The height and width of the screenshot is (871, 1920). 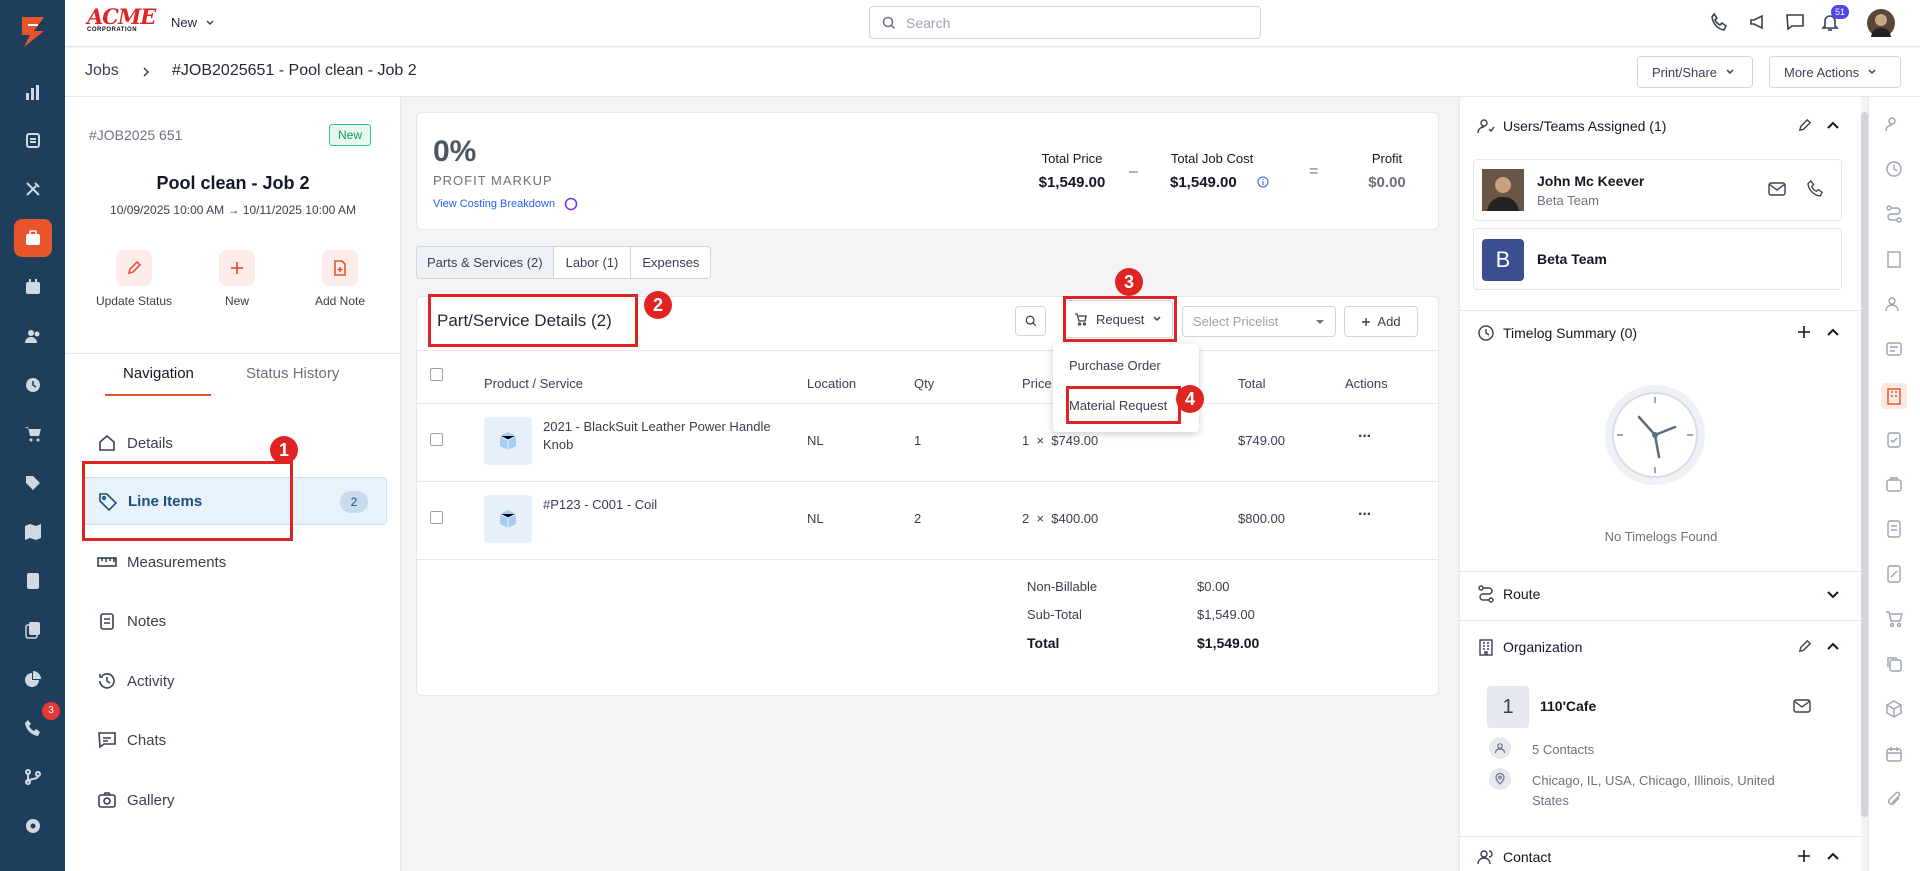 What do you see at coordinates (210, 800) in the screenshot?
I see `sidebar-item-gallery: Gallery` at bounding box center [210, 800].